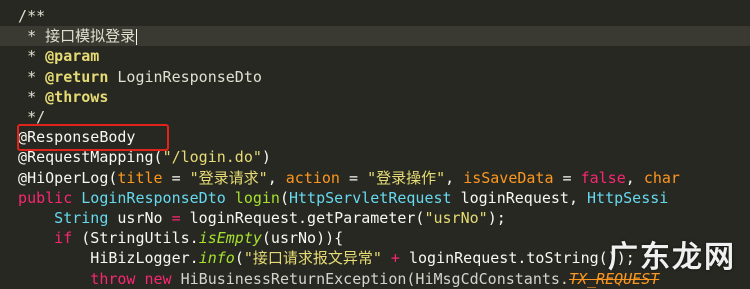 The width and height of the screenshot is (750, 289). Describe the element at coordinates (23, 16) in the screenshot. I see `code-token: /**` at that location.